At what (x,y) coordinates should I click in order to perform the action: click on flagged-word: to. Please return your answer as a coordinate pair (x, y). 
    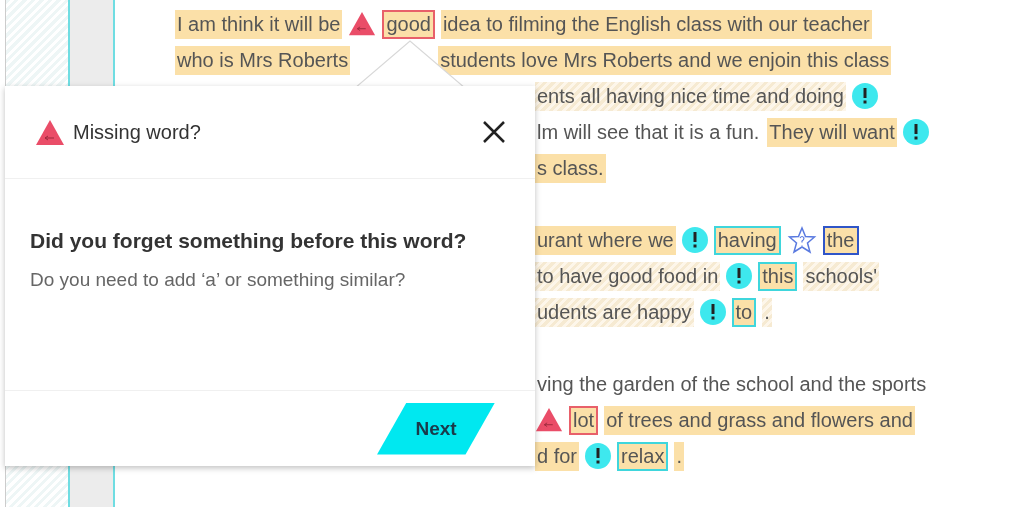
    Looking at the image, I should click on (744, 312).